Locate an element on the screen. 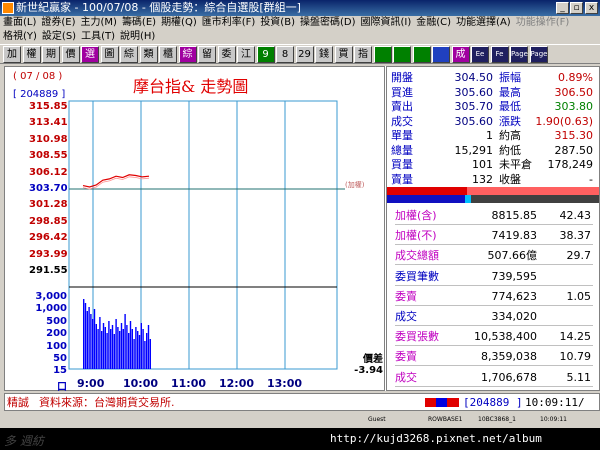 This screenshot has height=450, width=600. toolbar-button-1: 權 is located at coordinates (31, 54).